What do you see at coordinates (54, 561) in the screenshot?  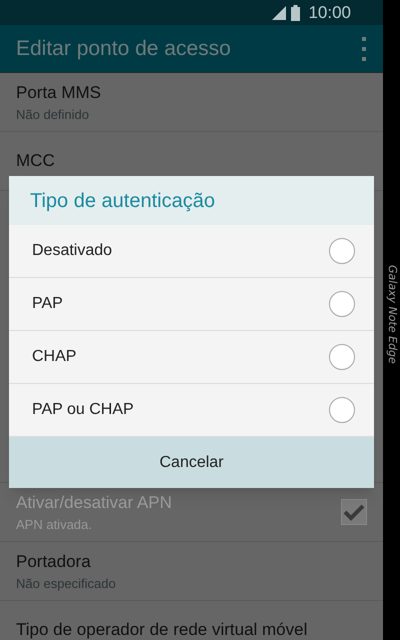 I see `setting-title: Portadora` at bounding box center [54, 561].